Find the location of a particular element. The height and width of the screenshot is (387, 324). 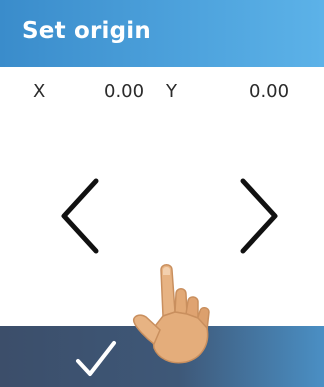

y-coordinate-value: 0.00 is located at coordinates (269, 91).